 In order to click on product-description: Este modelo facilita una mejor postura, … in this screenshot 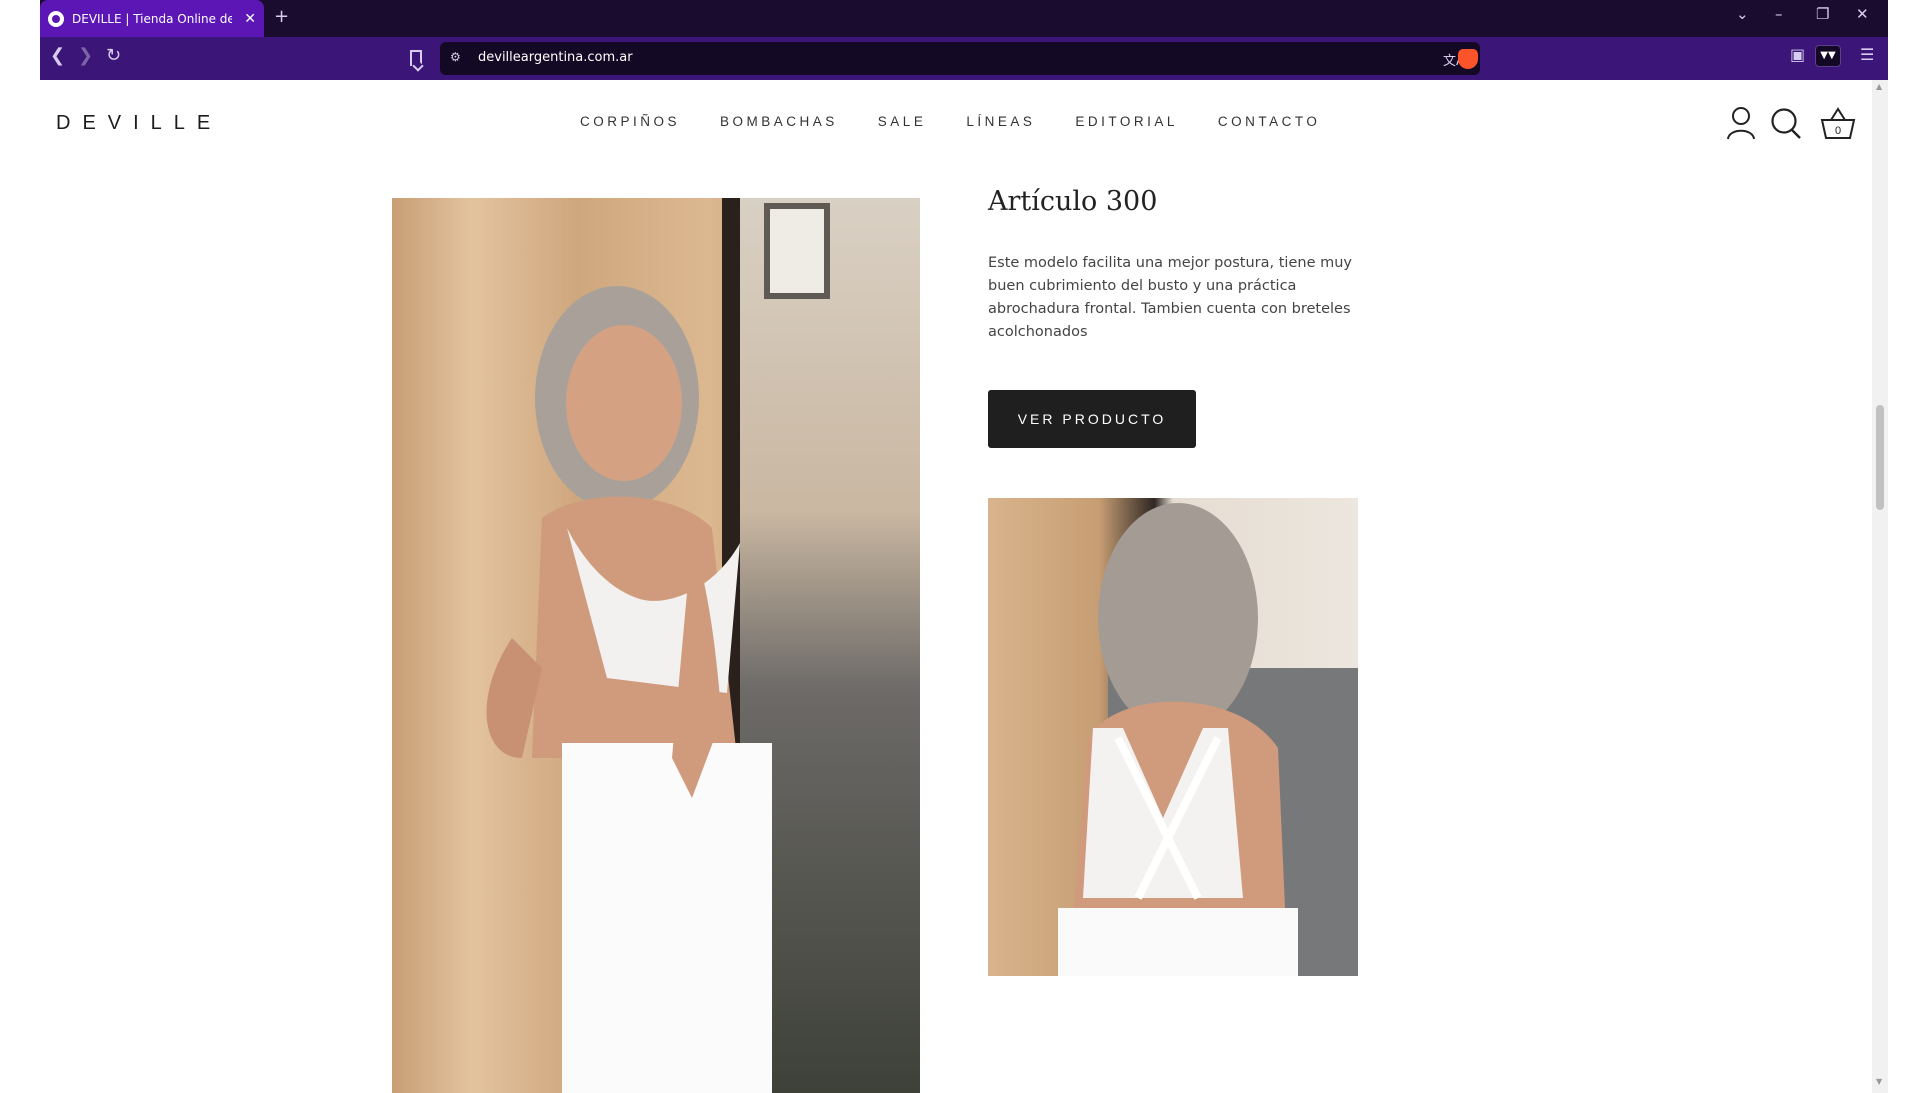, I will do `click(1170, 297)`.